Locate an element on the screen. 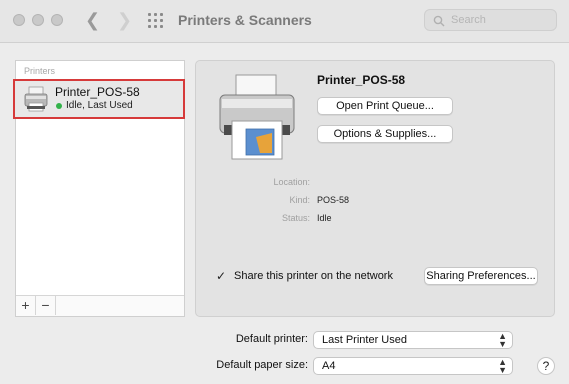 Image resolution: width=569 pixels, height=384 pixels. default-paper-size-value: A4 is located at coordinates (329, 366).